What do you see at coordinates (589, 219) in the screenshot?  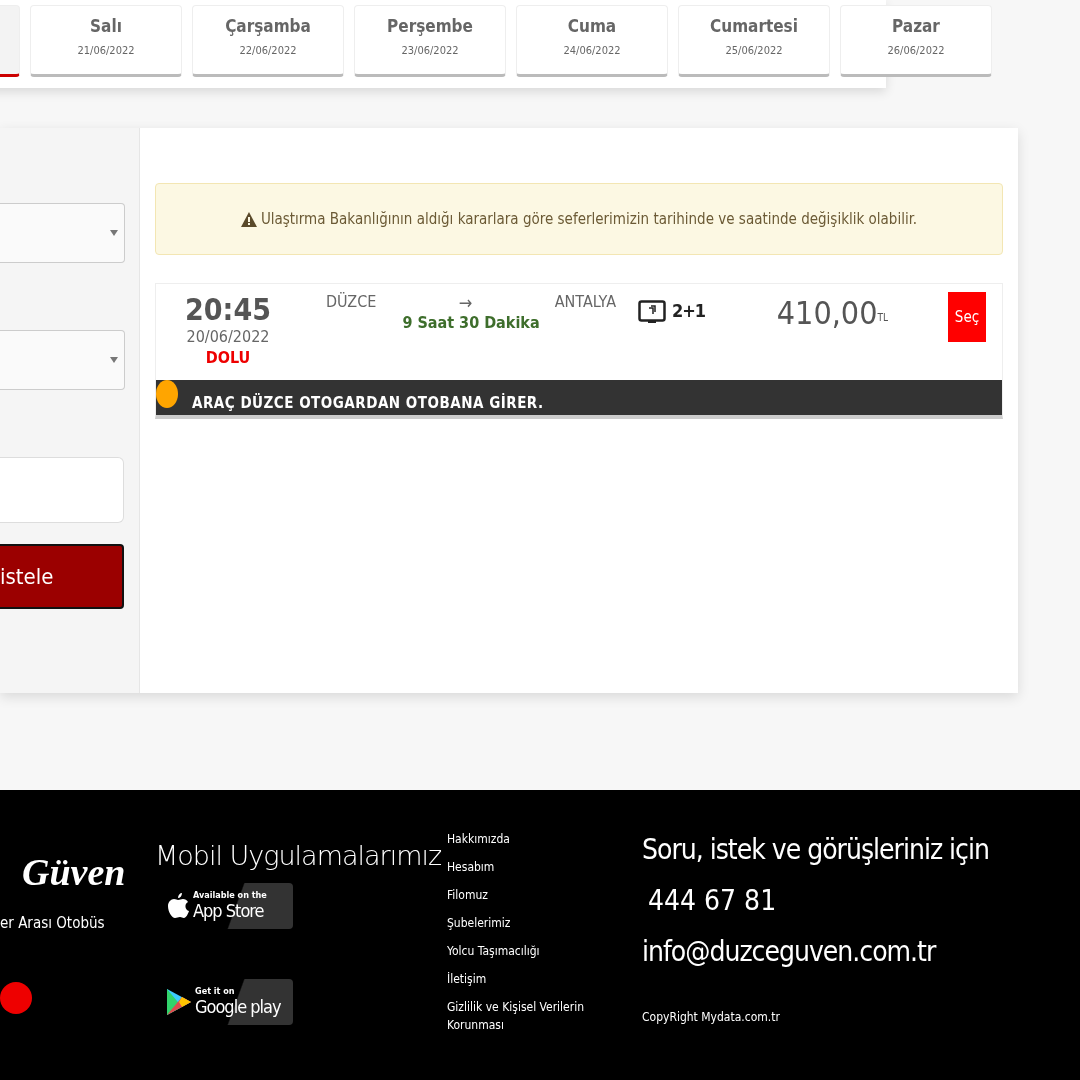 I see `notice-text: Ulaştırma Bakanlığının aldığı kararlara göre seferlerimizin tarihinde ve saatinde değişiklik olabilir.` at bounding box center [589, 219].